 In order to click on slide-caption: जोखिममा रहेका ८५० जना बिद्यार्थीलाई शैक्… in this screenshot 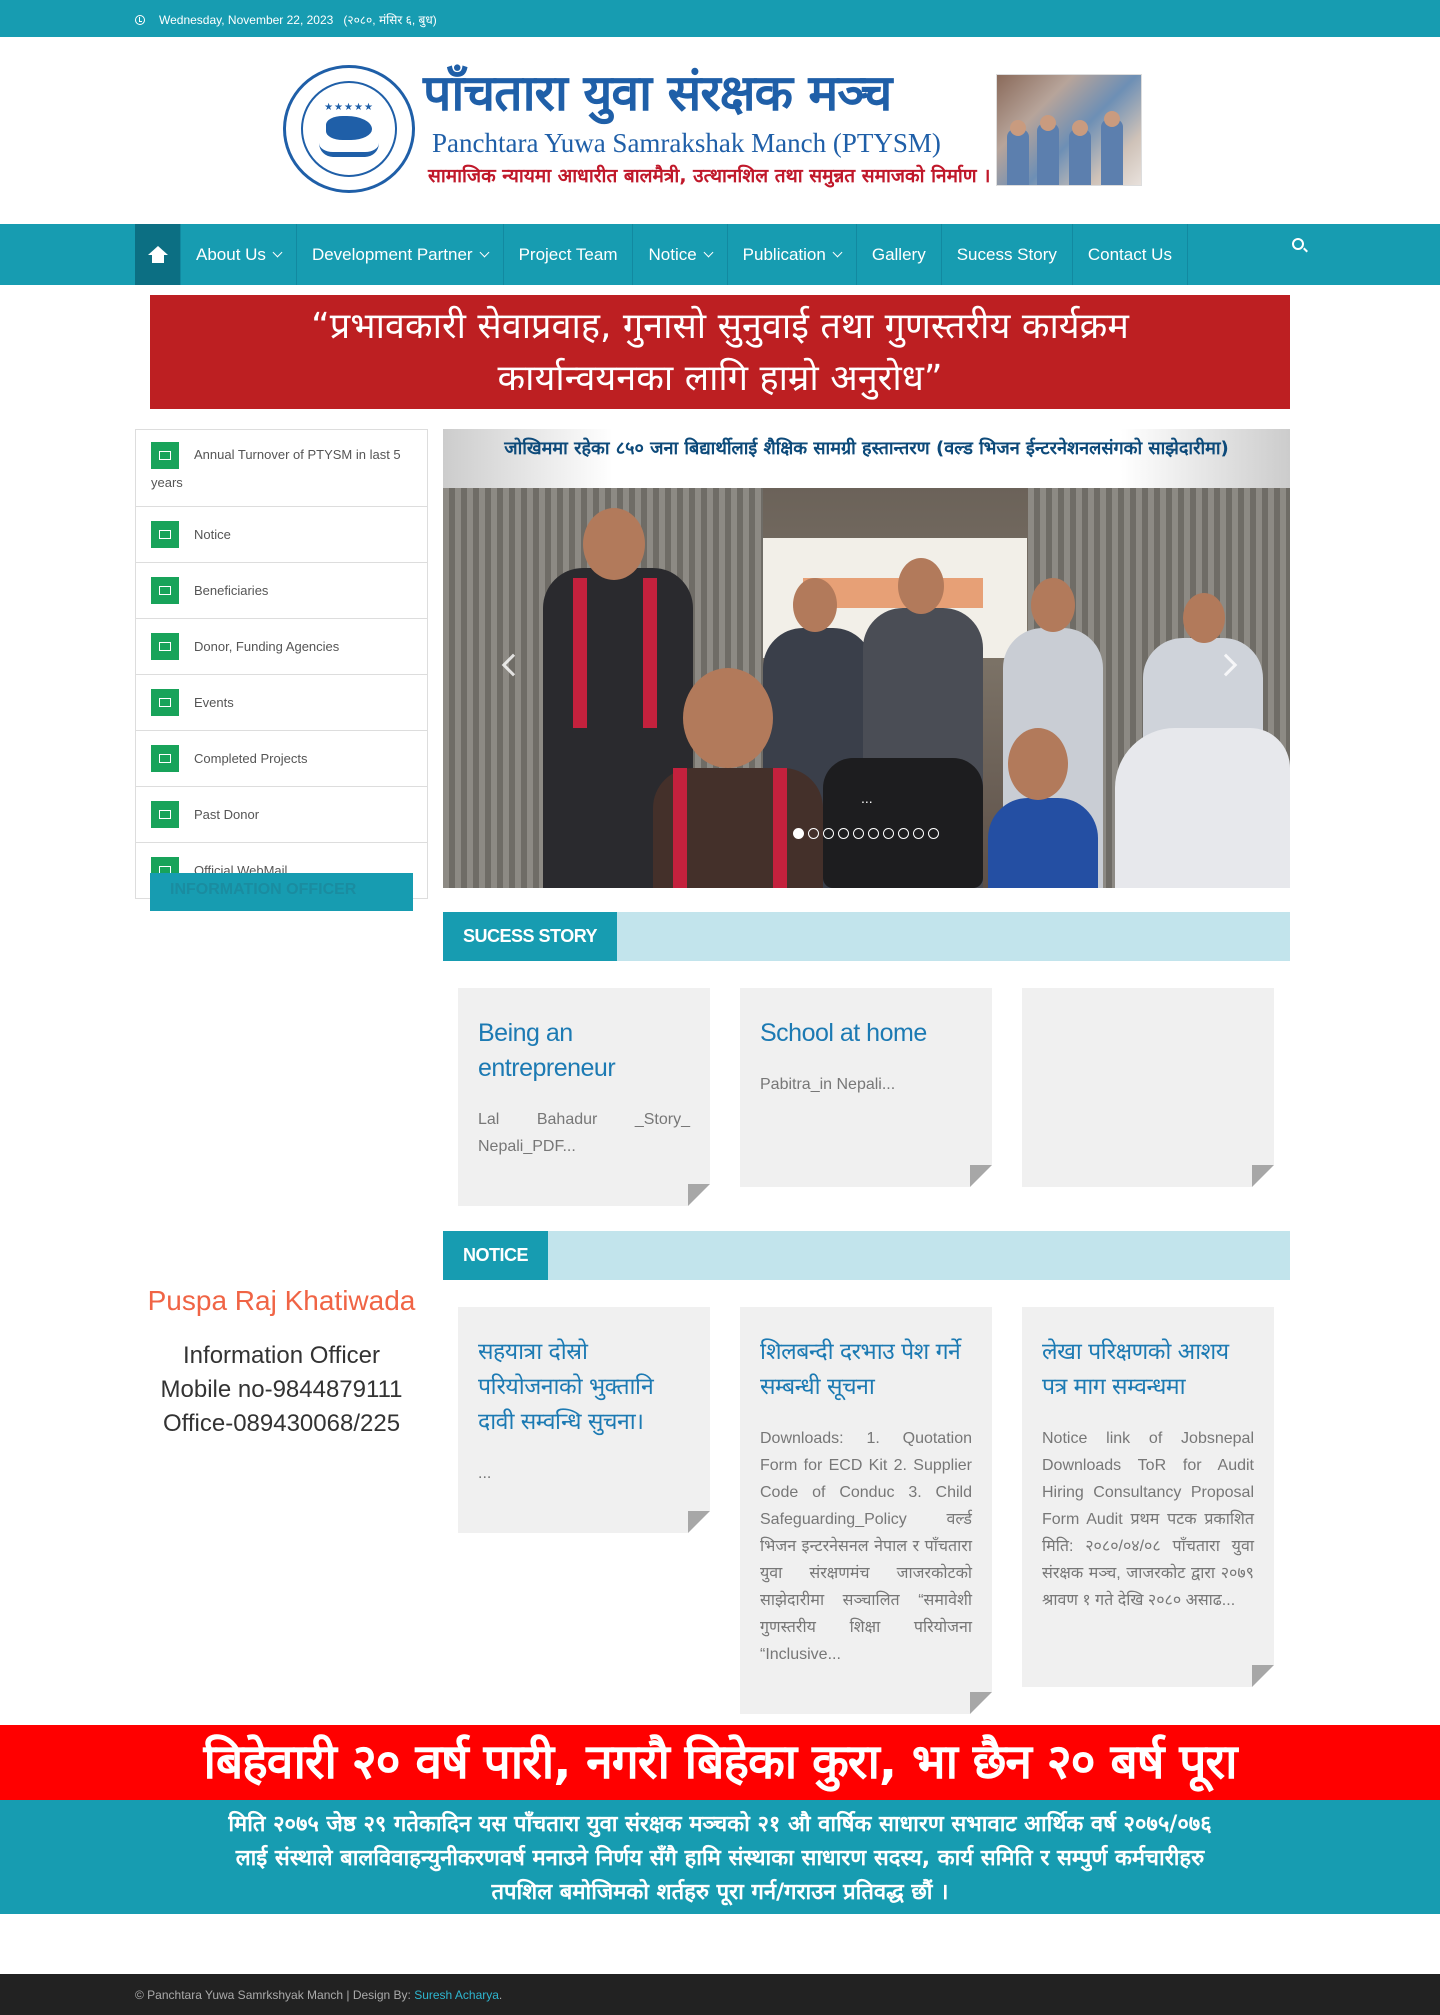, I will do `click(866, 458)`.